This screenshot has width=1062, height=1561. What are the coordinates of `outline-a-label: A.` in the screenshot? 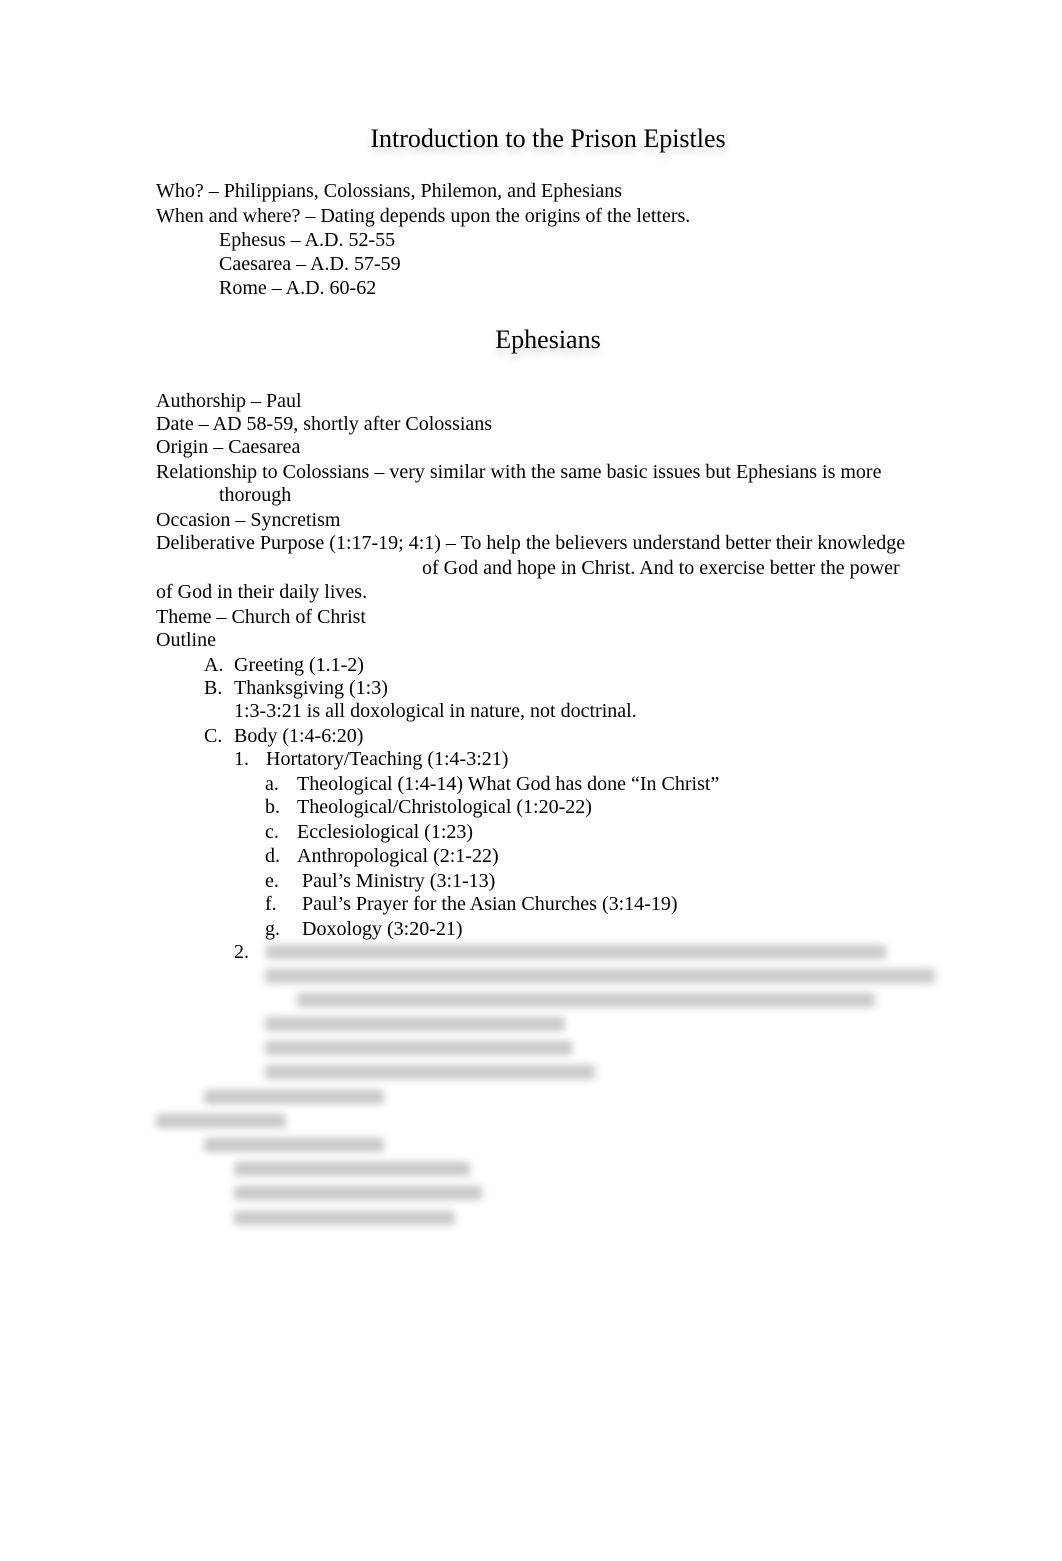 It's located at (214, 665).